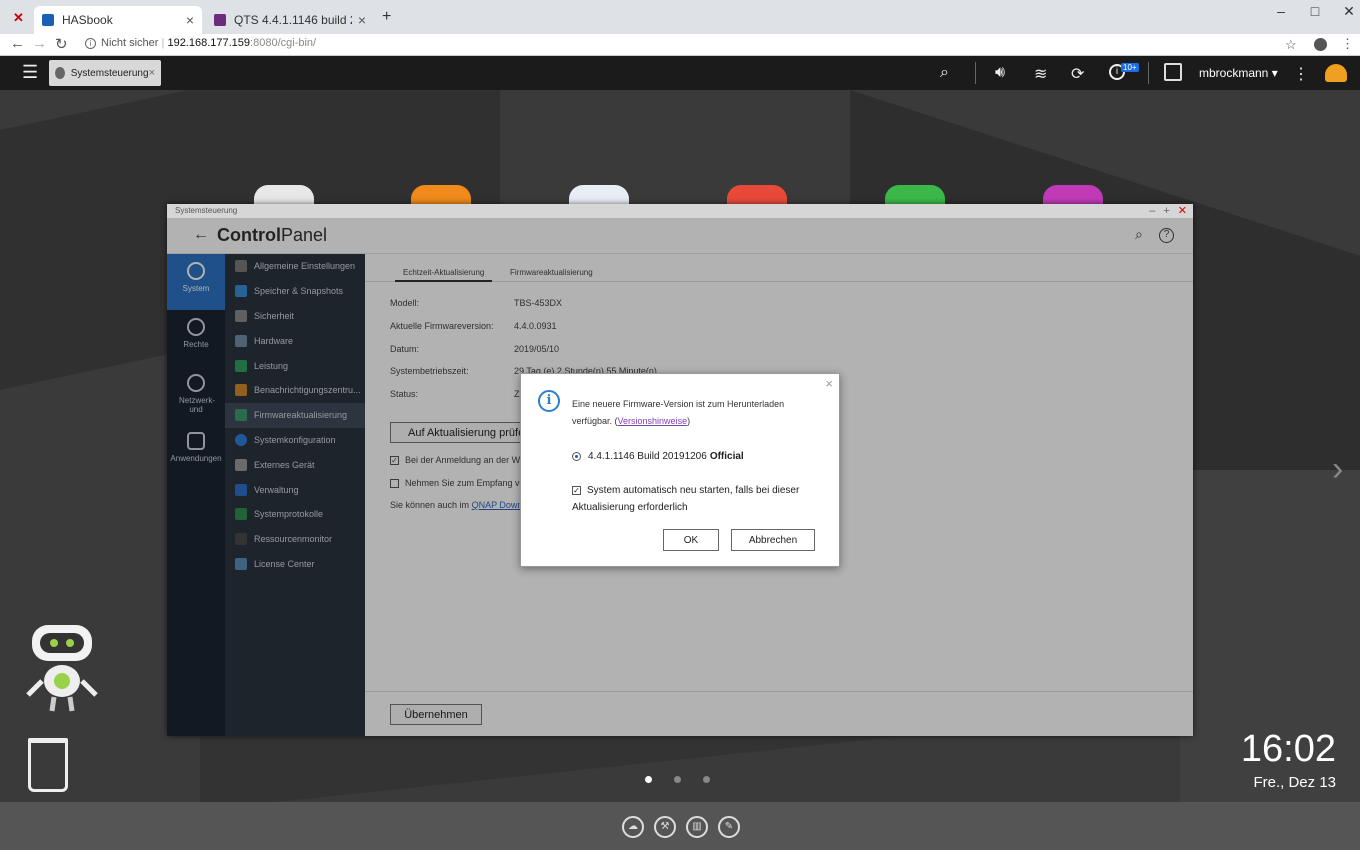  I want to click on library-icon: ▥, so click(697, 827).